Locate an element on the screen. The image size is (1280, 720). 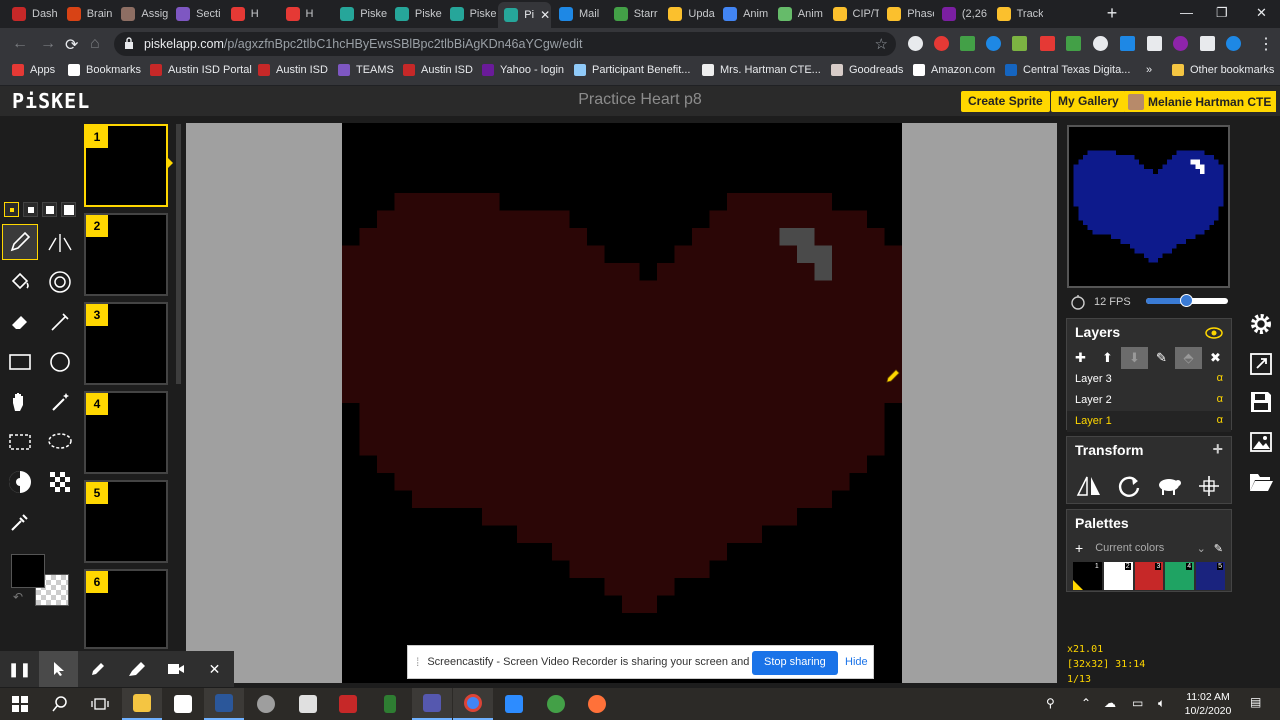
store-button is located at coordinates (183, 704).